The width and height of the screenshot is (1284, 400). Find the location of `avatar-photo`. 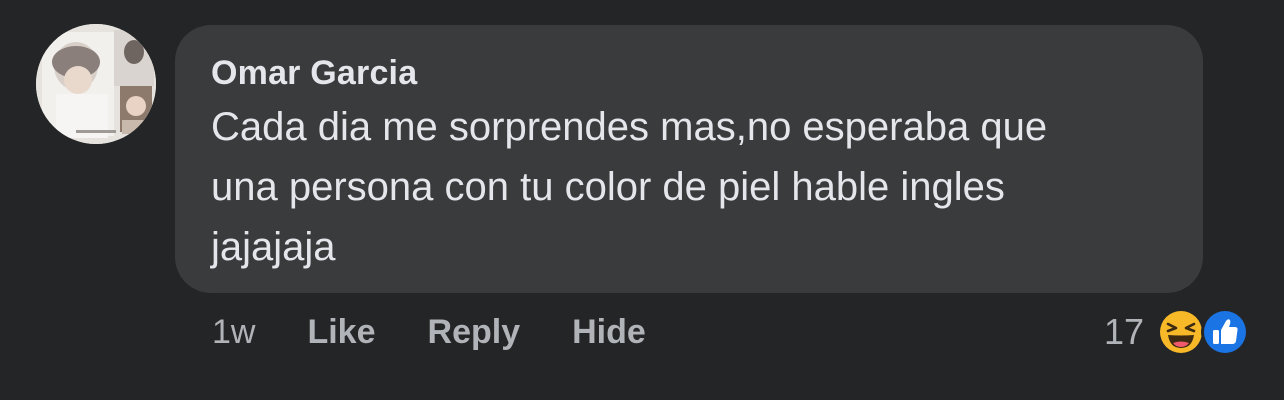

avatar-photo is located at coordinates (96, 84).